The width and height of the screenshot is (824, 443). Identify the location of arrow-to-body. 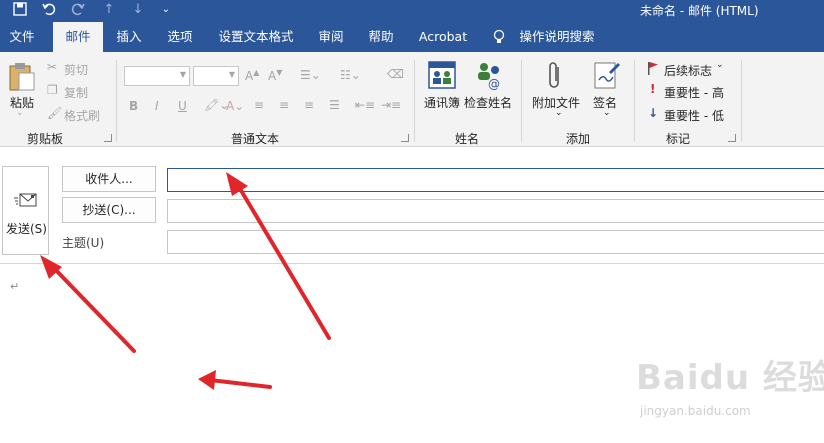
(240, 383).